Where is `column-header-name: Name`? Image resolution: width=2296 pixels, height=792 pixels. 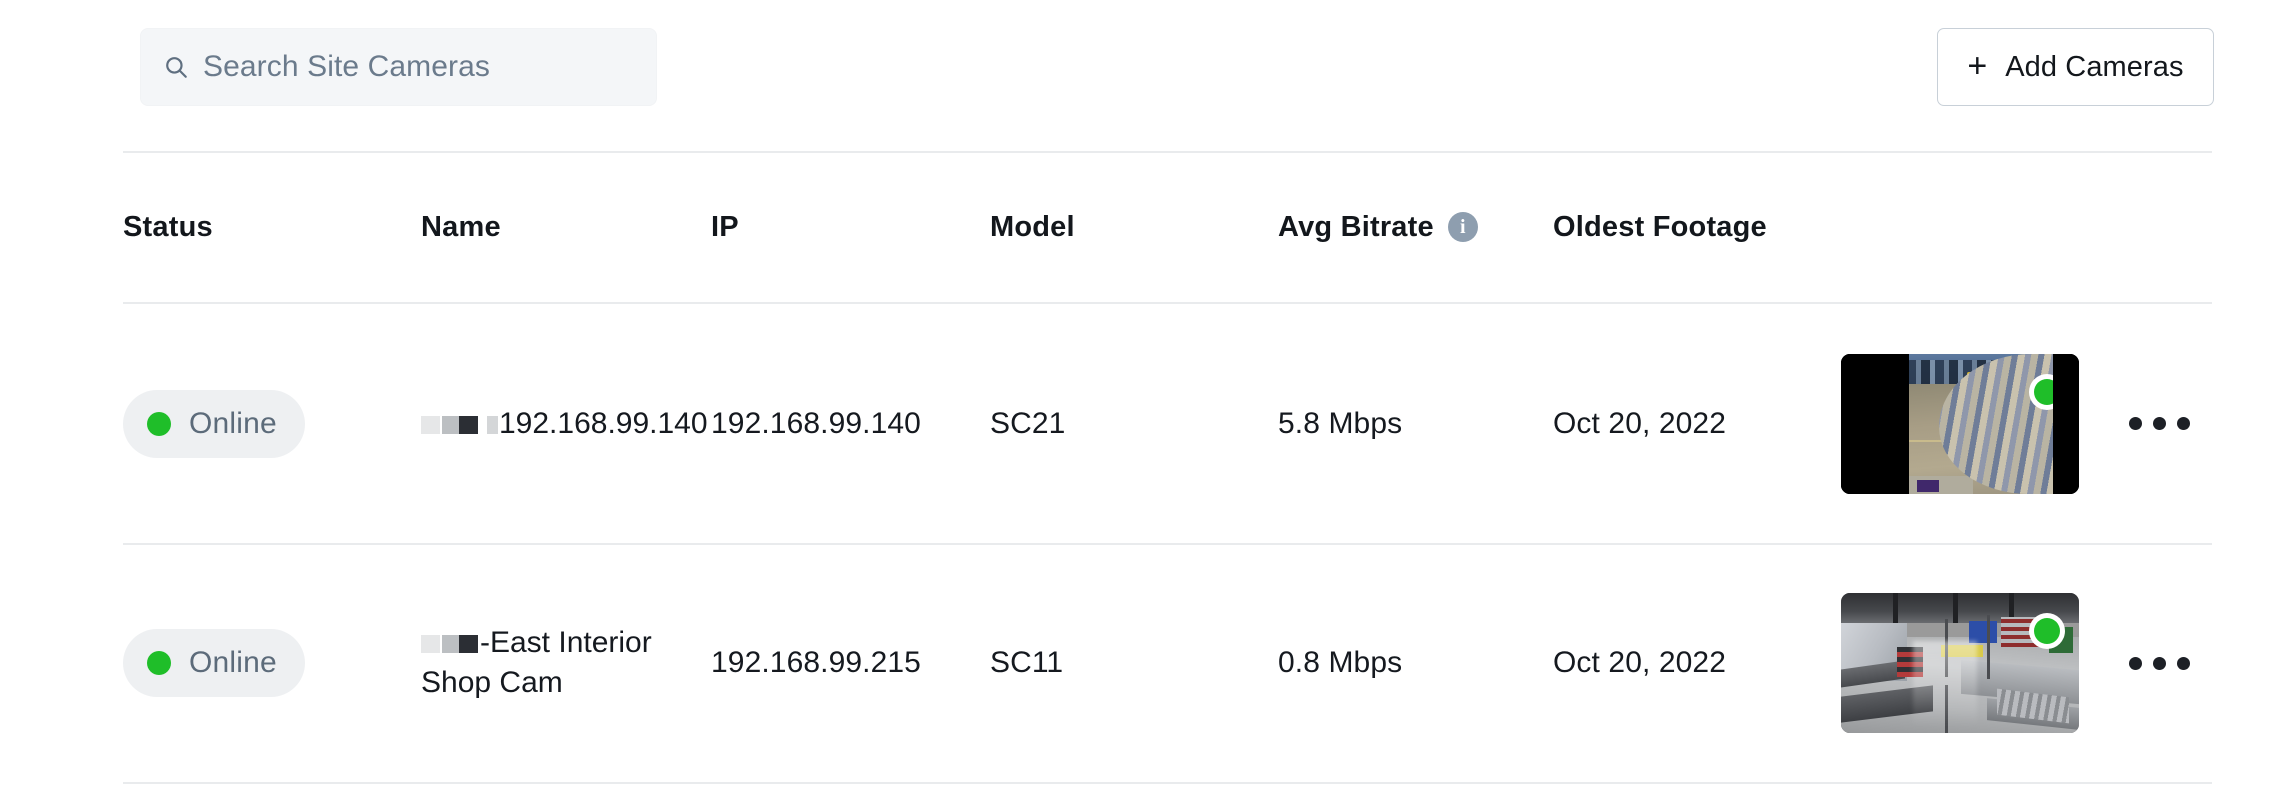
column-header-name: Name is located at coordinates (566, 227).